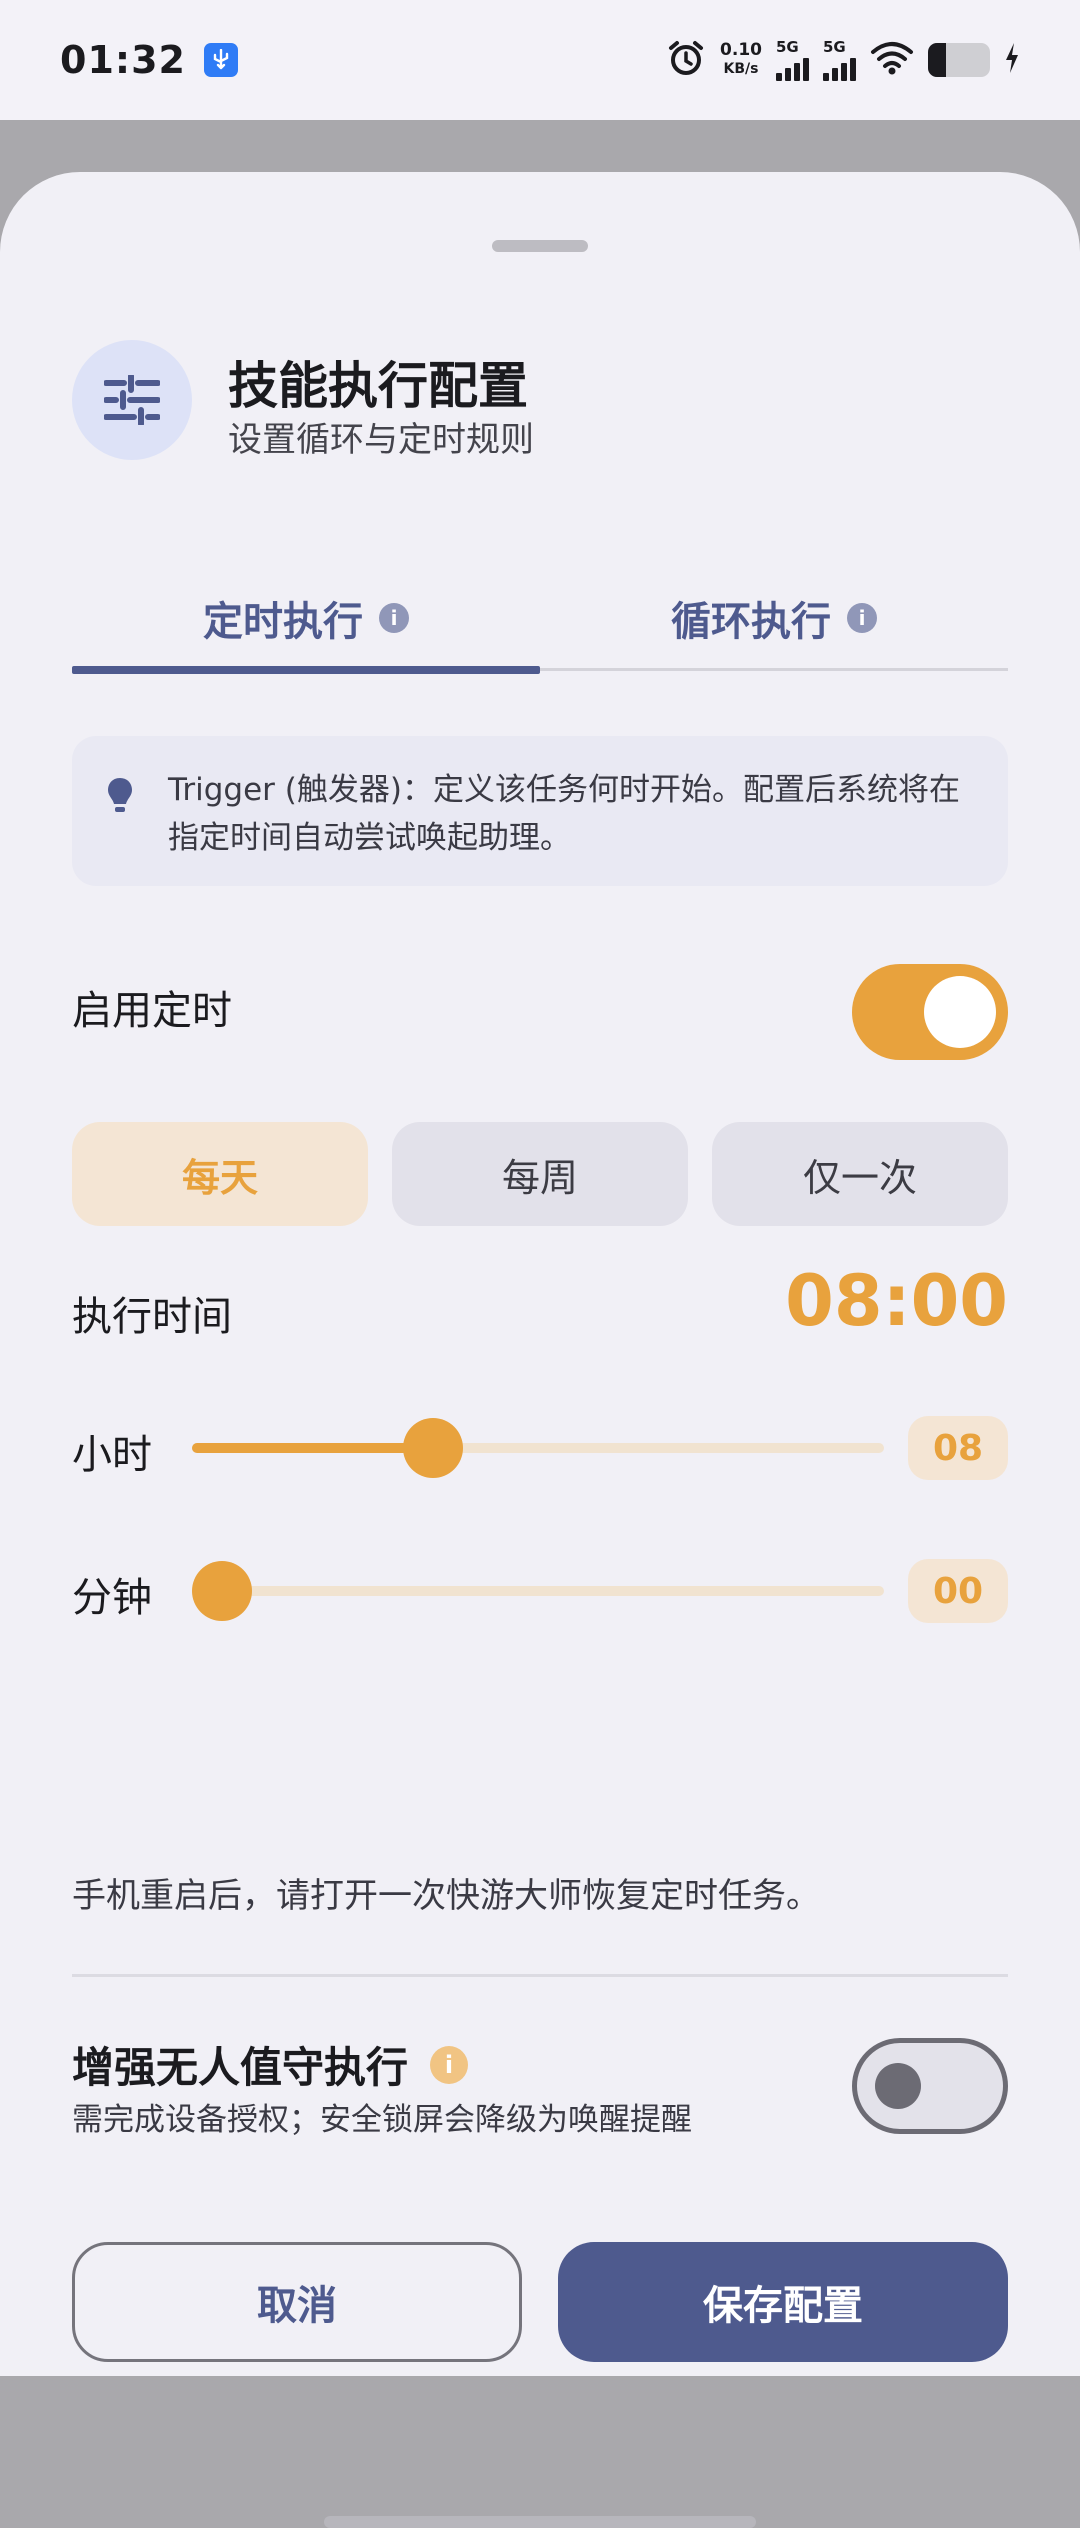  Describe the element at coordinates (896, 1301) in the screenshot. I see `execute-time-value: 08:00` at that location.